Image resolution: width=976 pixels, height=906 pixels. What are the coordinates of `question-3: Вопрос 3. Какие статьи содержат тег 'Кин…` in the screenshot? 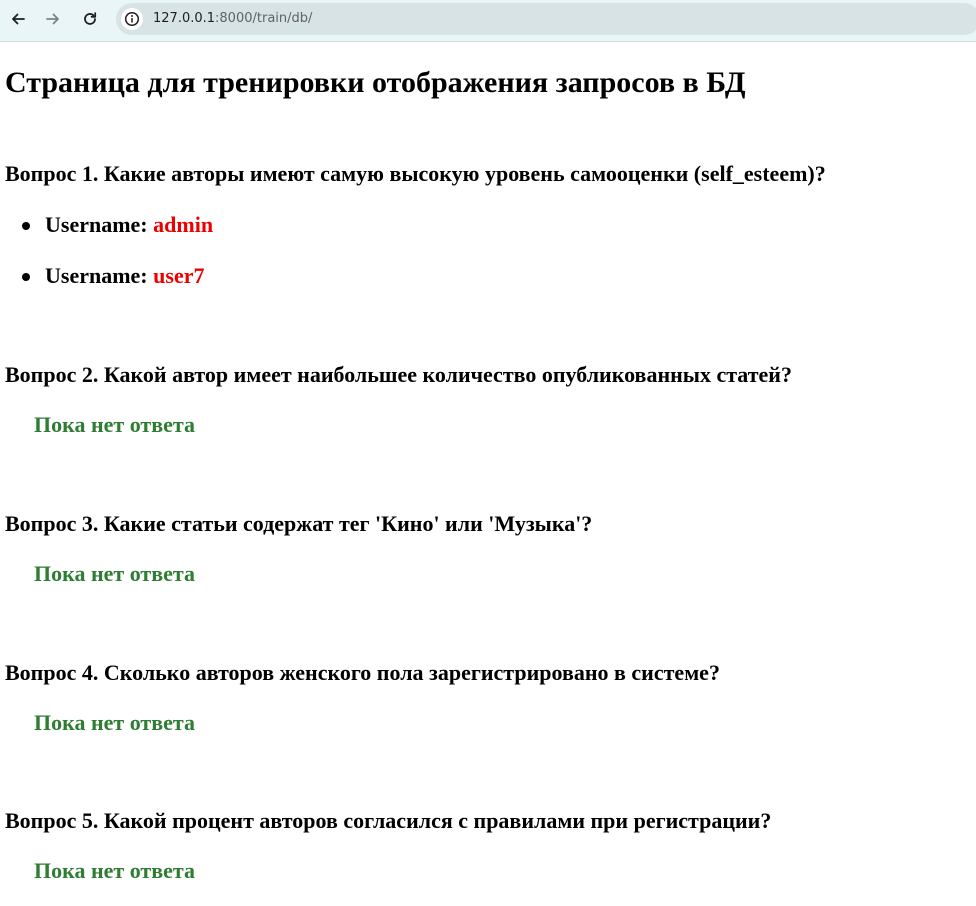 It's located at (299, 523).